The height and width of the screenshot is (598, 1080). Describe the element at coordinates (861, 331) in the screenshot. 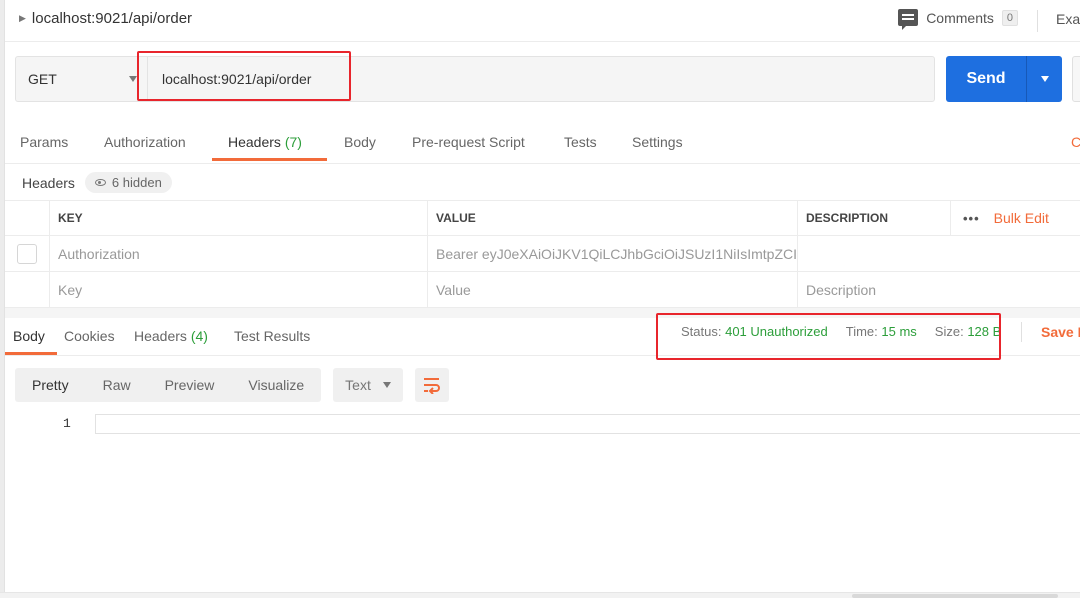

I see `time-label: Time:` at that location.